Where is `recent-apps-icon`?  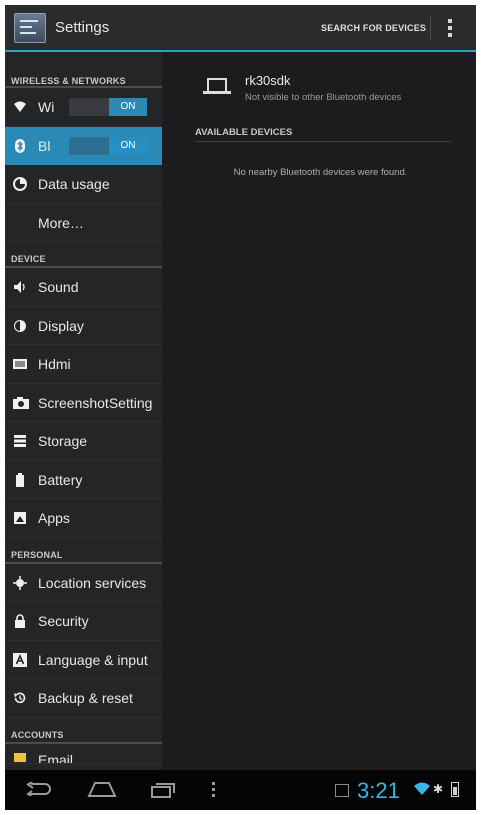 recent-apps-icon is located at coordinates (163, 790).